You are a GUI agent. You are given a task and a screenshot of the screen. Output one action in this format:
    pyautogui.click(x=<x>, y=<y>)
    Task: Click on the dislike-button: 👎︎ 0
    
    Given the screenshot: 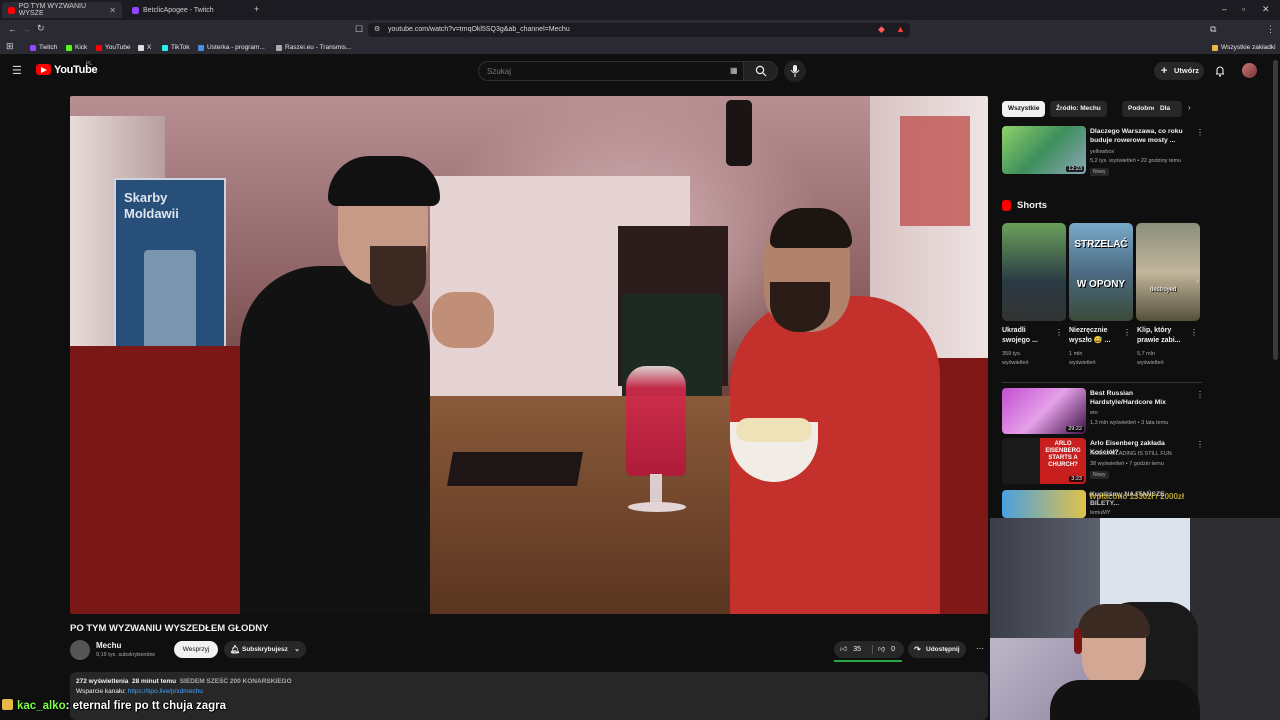 What is the action you would take?
    pyautogui.click(x=886, y=649)
    